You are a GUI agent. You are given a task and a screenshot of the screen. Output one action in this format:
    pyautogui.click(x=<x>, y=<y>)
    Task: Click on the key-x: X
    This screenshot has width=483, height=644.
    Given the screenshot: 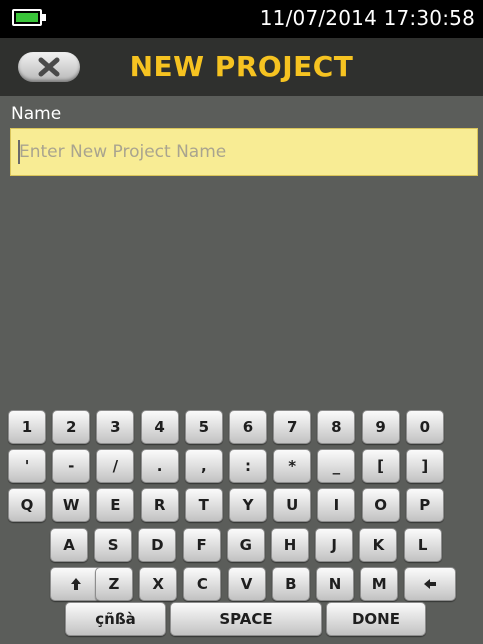 What is the action you would take?
    pyautogui.click(x=158, y=584)
    